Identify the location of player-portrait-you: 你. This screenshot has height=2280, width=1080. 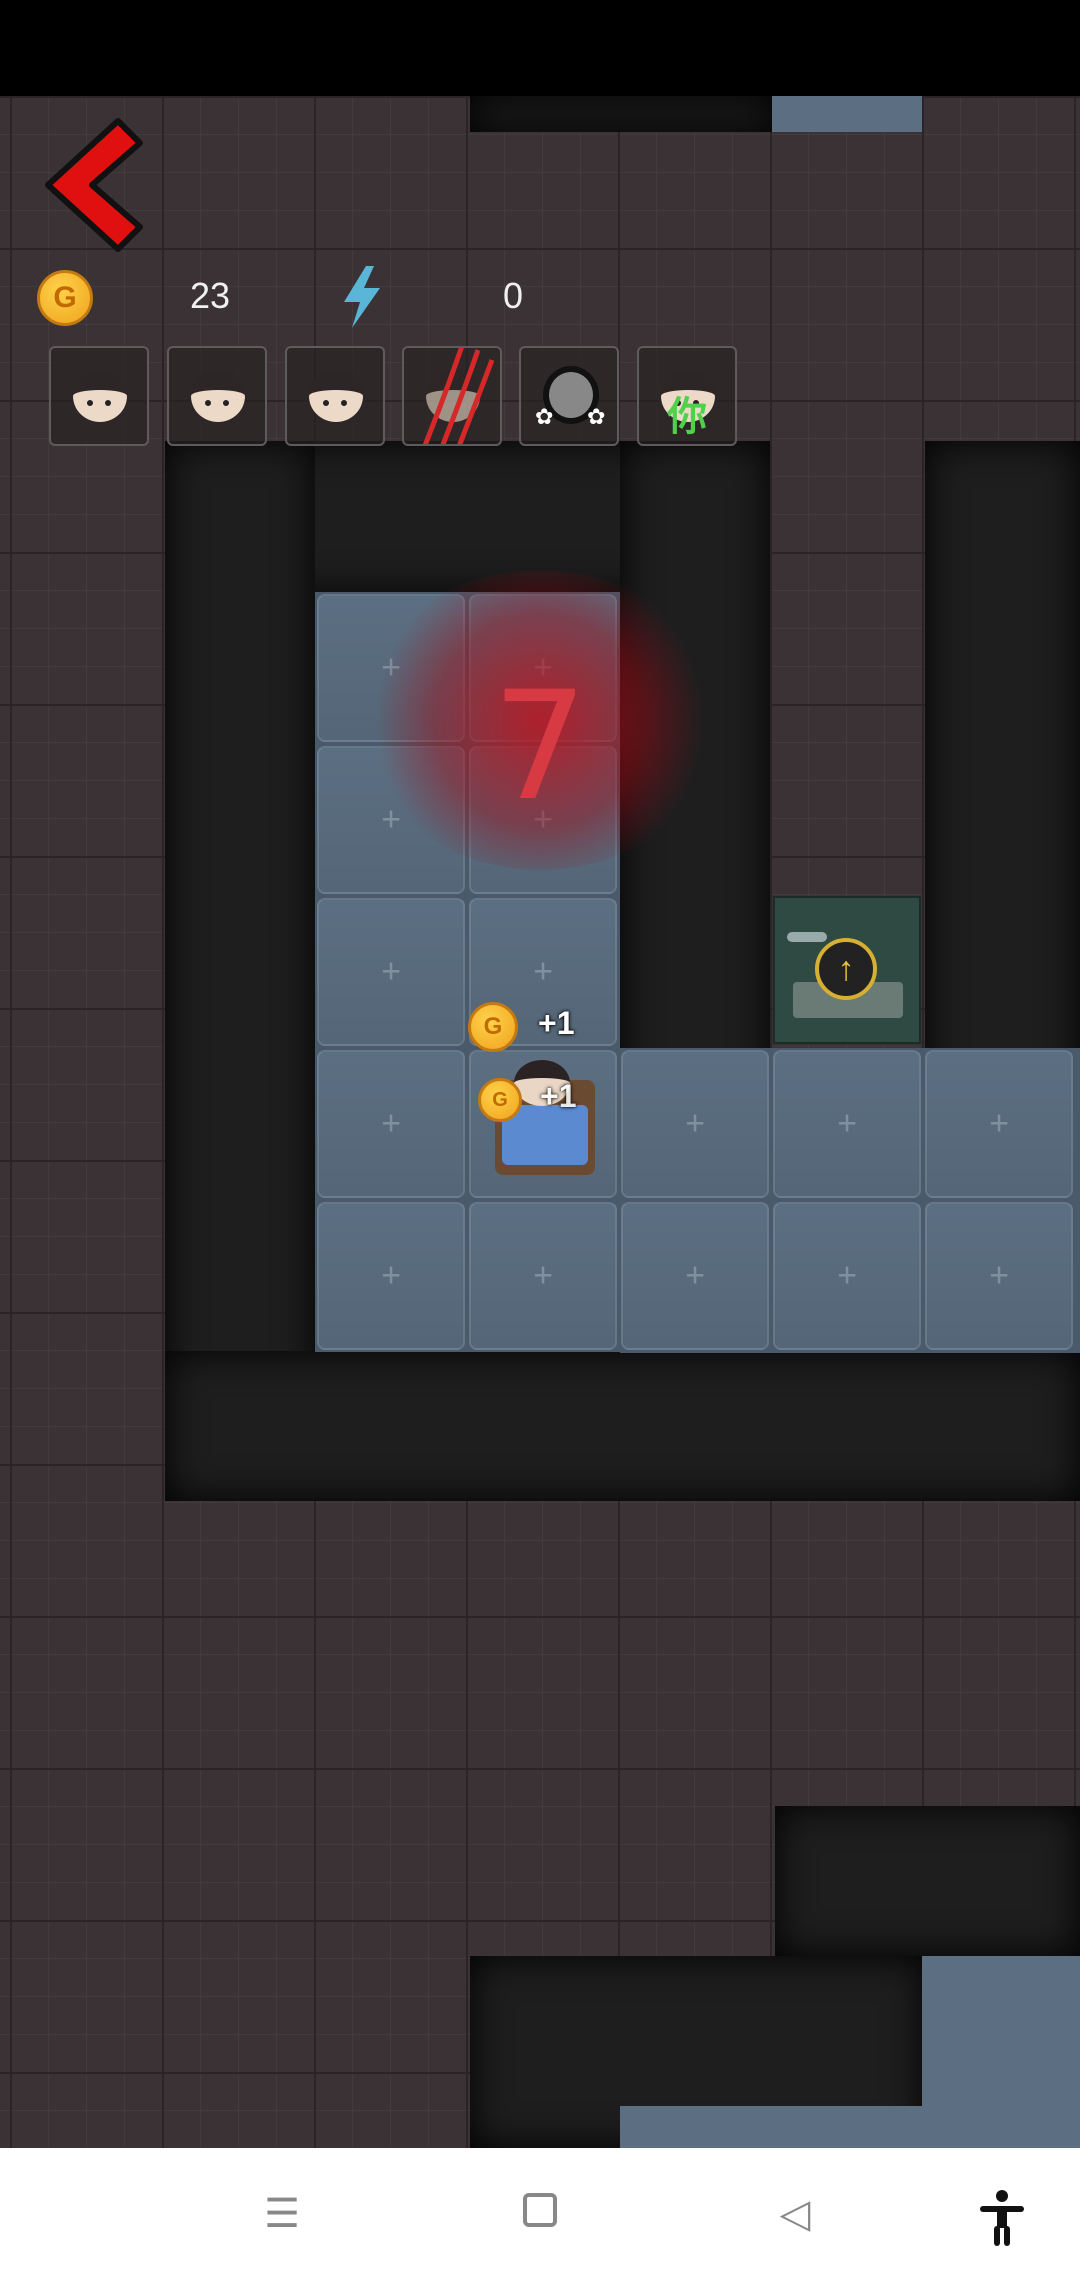
(687, 396).